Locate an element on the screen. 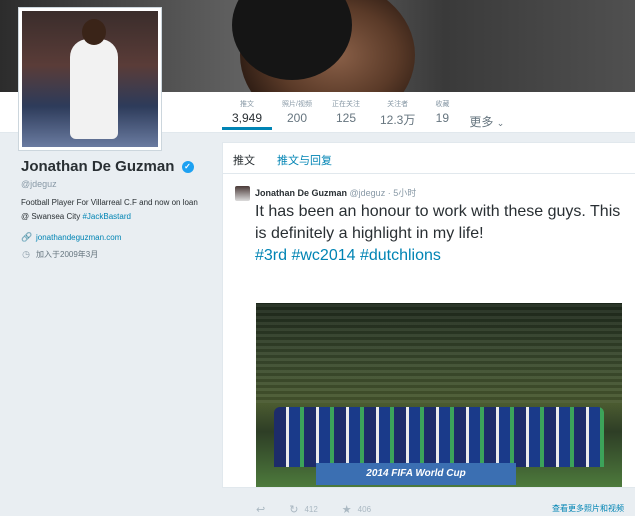 This screenshot has width=635, height=516. stat-photos-videos: 照片/视频 200 is located at coordinates (297, 113).